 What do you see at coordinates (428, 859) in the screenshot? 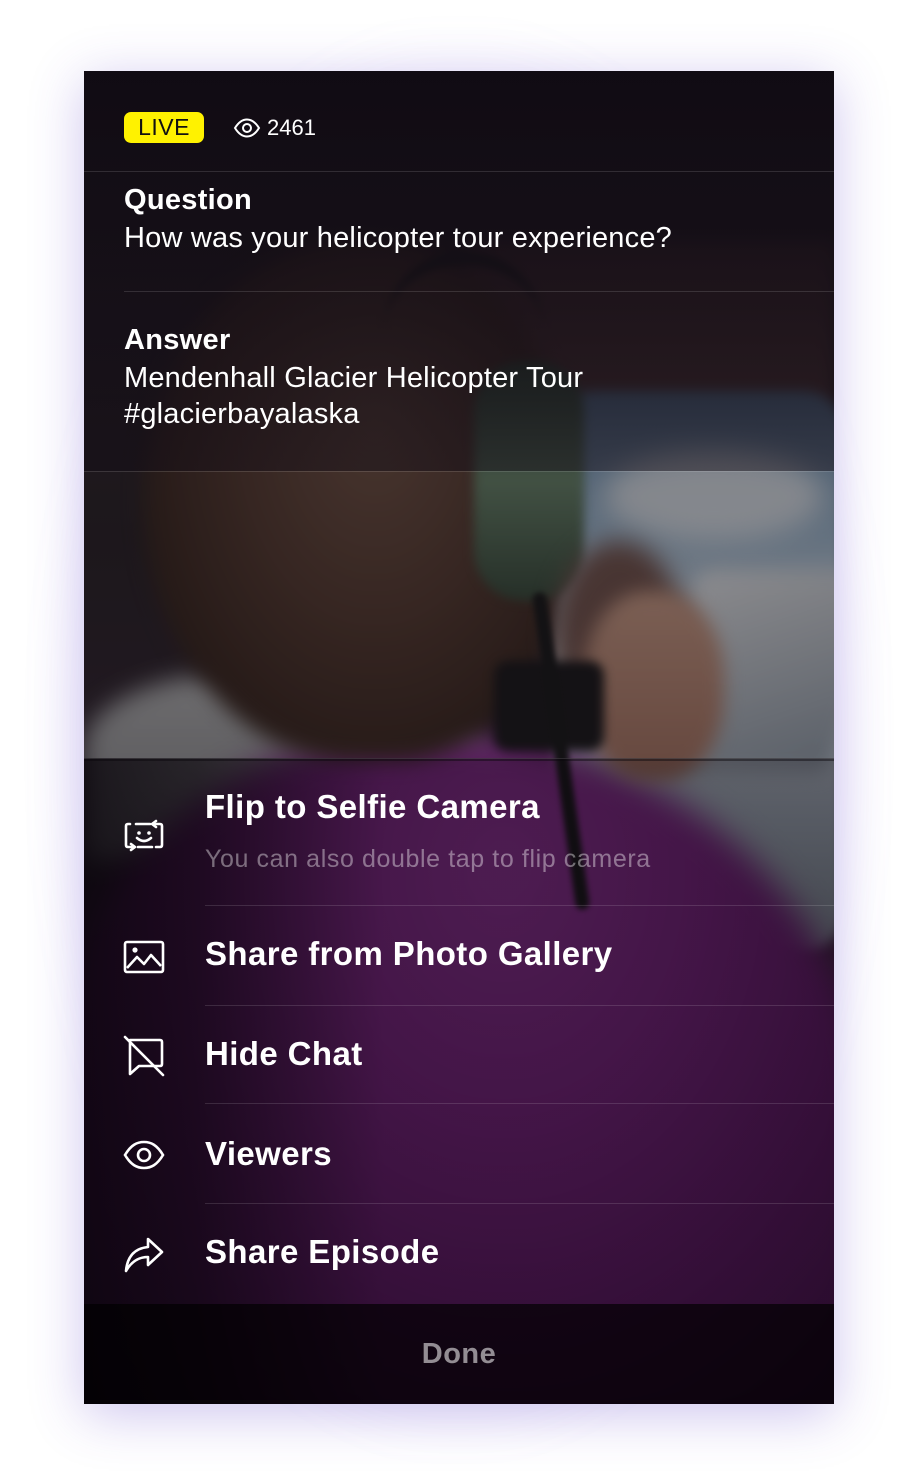
I see `menu-item-subtitle: You can also double tap to flip camera` at bounding box center [428, 859].